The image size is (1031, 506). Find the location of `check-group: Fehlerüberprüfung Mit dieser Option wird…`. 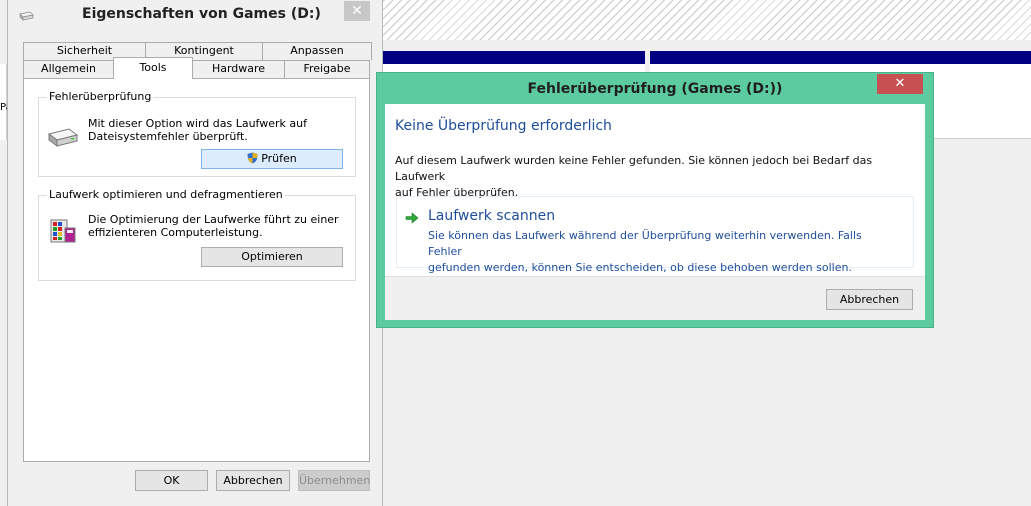

check-group: Fehlerüberprüfung Mit dieser Option wird… is located at coordinates (197, 133).